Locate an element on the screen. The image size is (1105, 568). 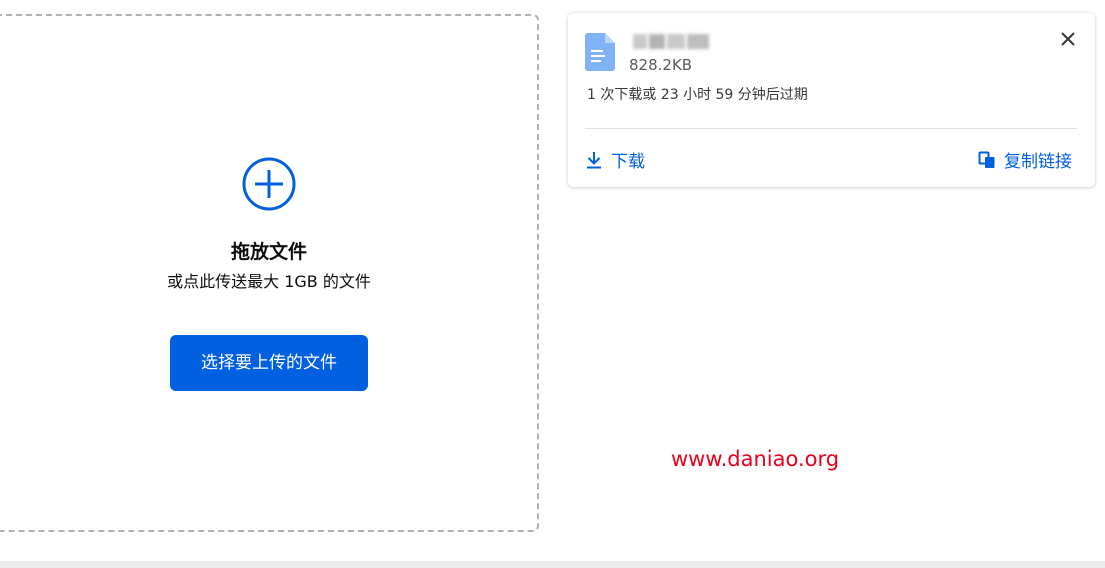
drop-title: 拖放文件 is located at coordinates (268, 252).